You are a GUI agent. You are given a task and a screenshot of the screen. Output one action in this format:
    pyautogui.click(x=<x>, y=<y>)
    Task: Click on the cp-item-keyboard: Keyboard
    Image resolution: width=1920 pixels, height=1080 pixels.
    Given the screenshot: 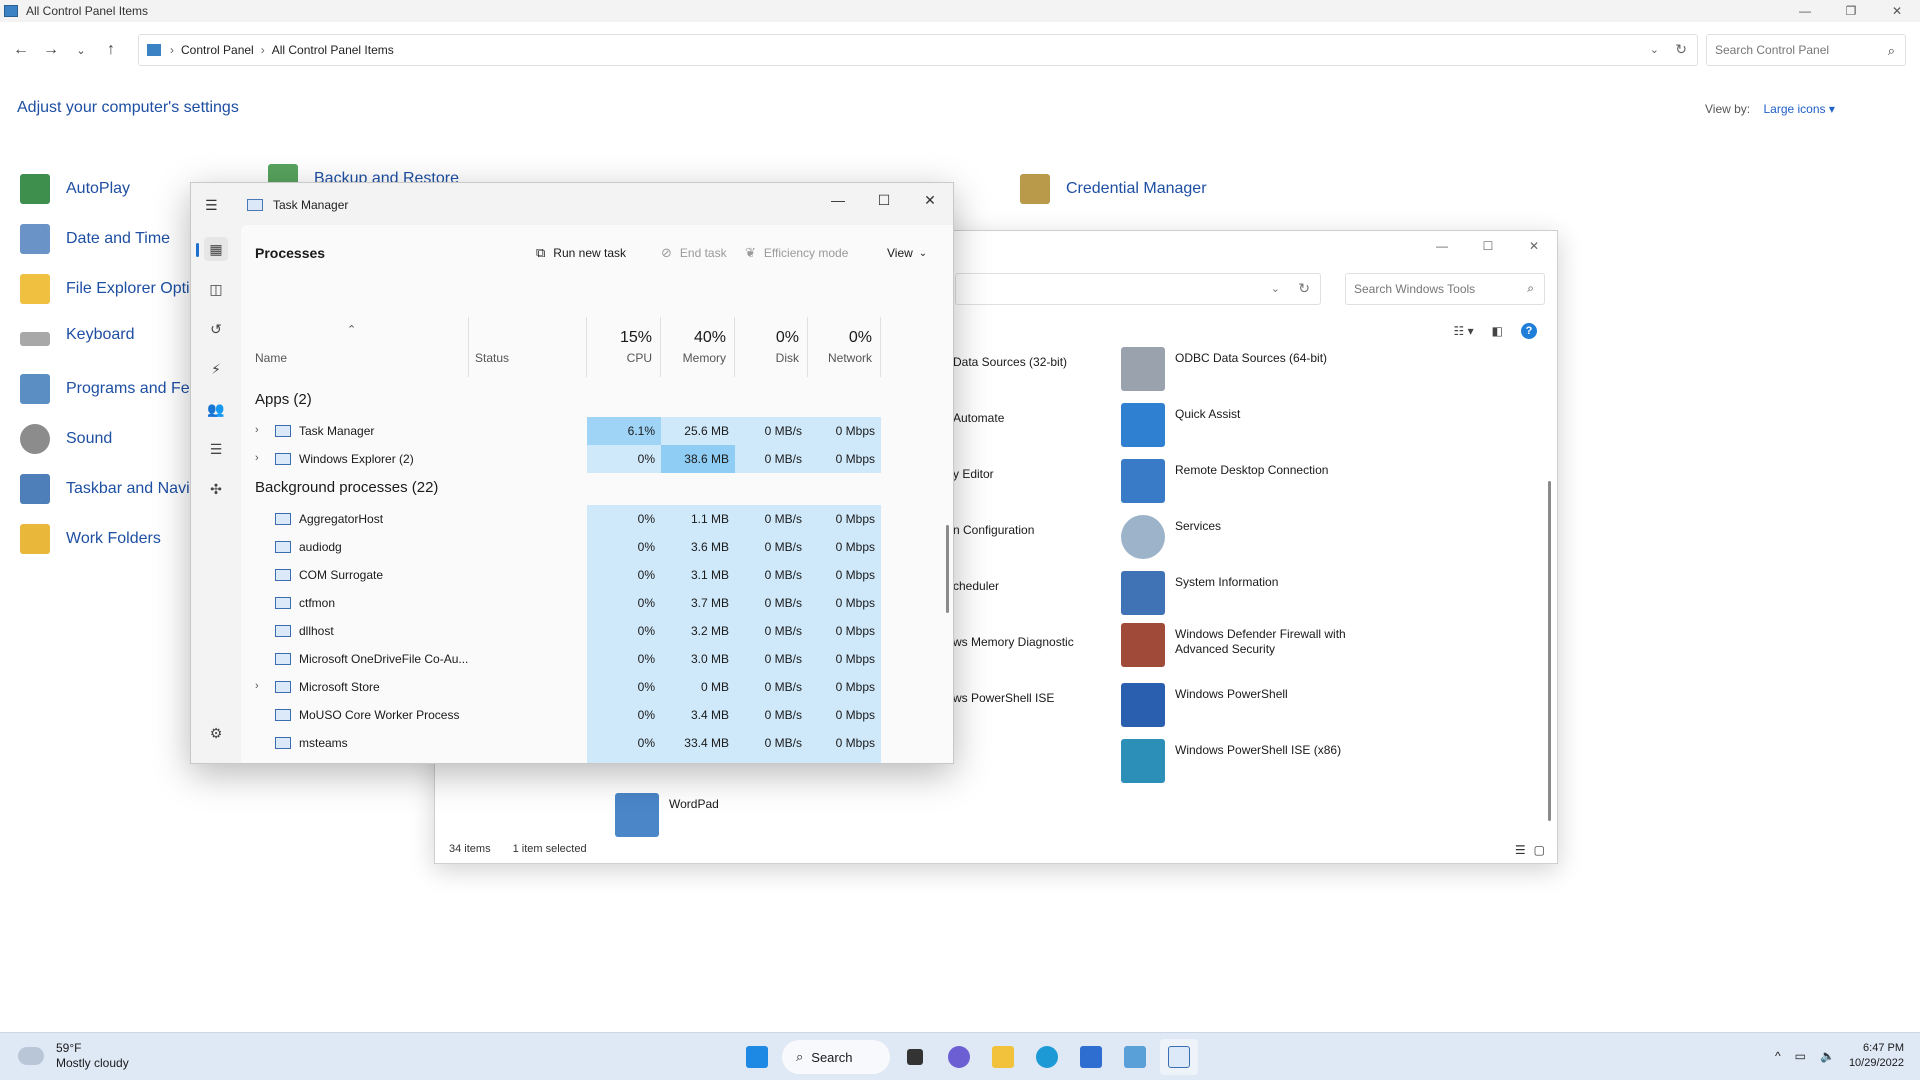 What is the action you would take?
    pyautogui.click(x=77, y=335)
    